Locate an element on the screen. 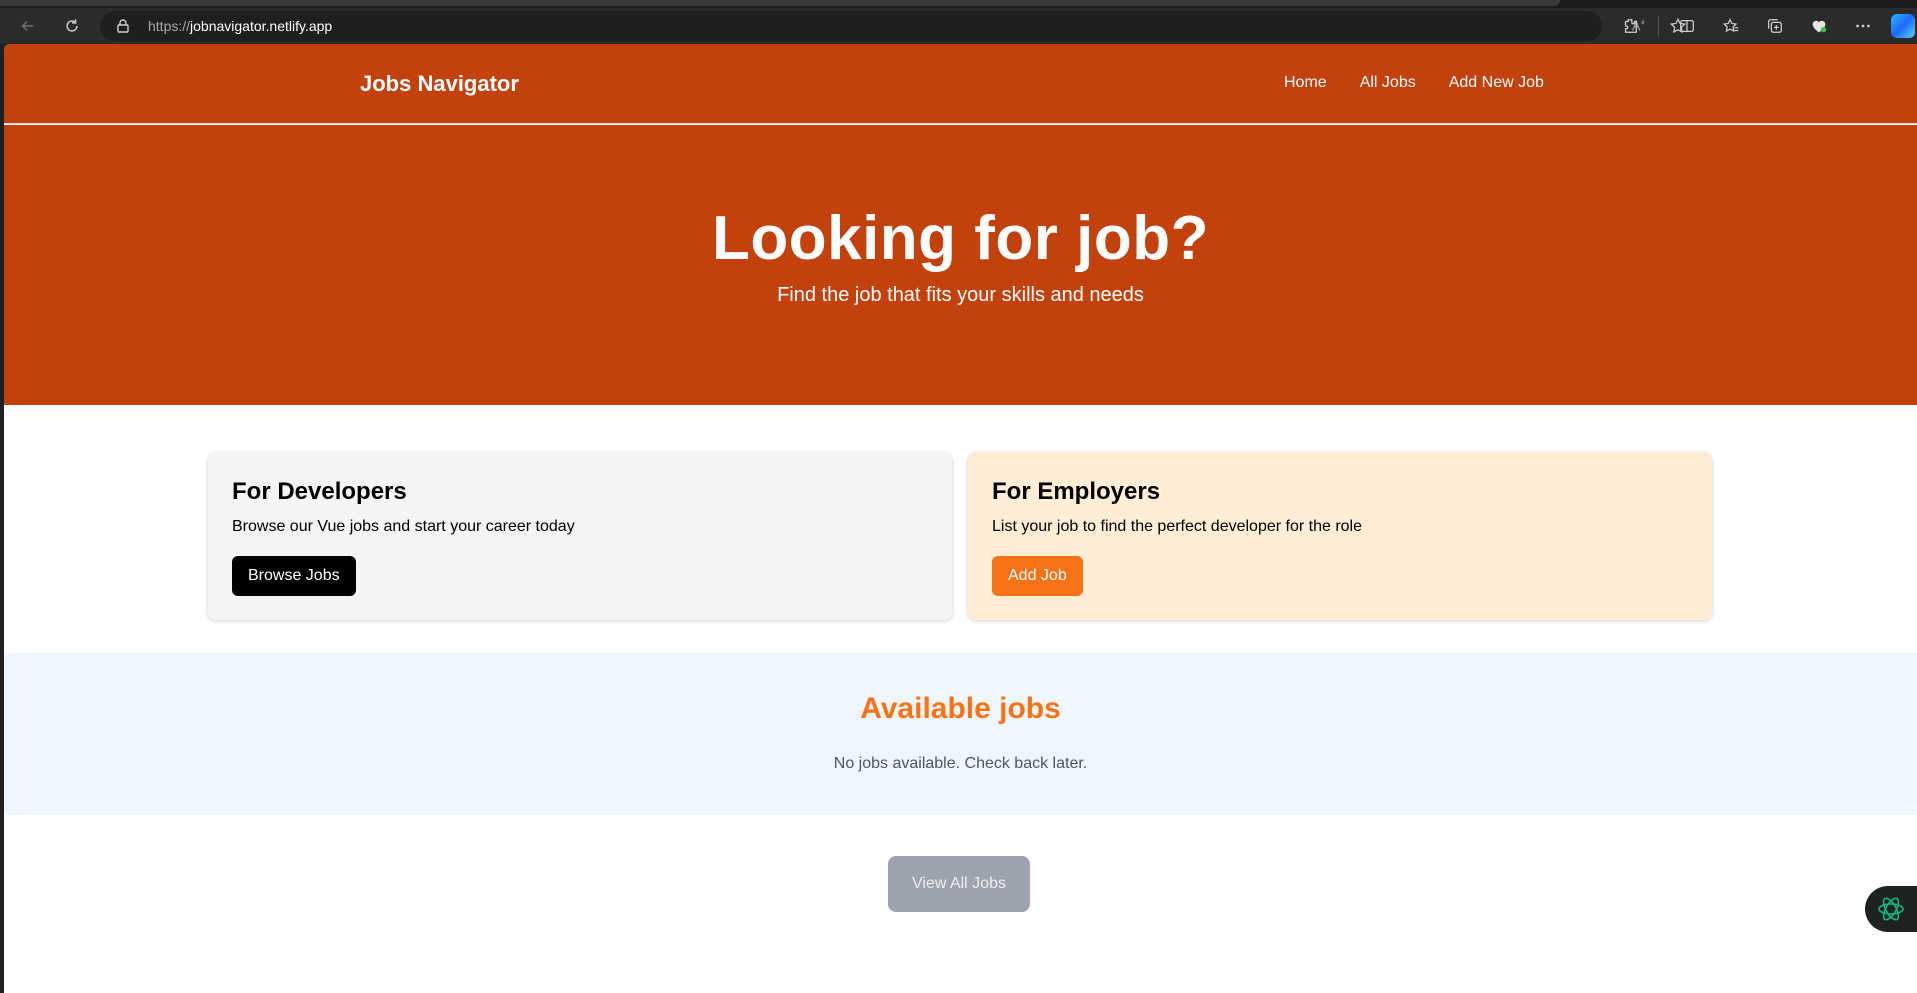 The height and width of the screenshot is (993, 1917). developers-card-title: For Developers is located at coordinates (319, 491).